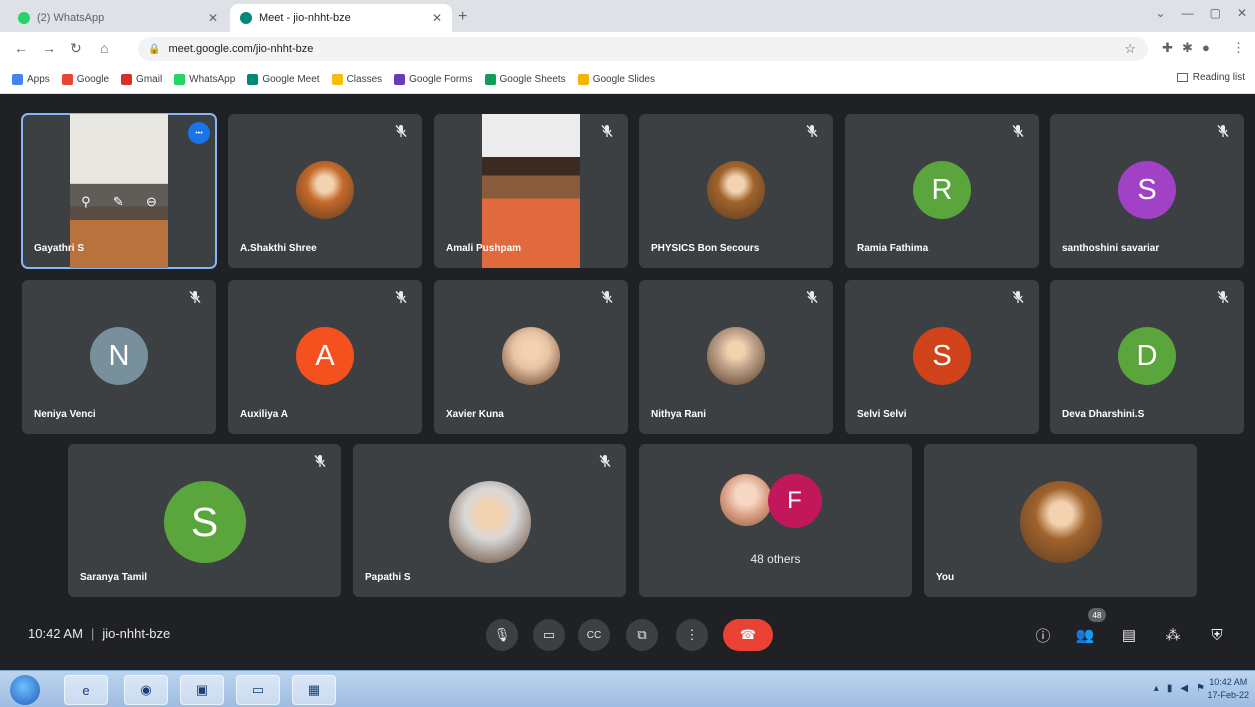 The image size is (1255, 707). Describe the element at coordinates (433, 79) in the screenshot. I see `bookmark-item: Google Forms` at that location.